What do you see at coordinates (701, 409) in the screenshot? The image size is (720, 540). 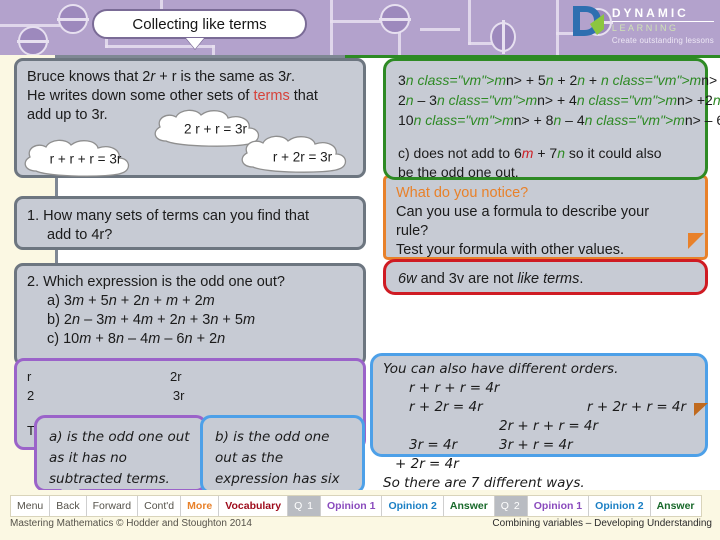 I see `blue-panel-tail` at bounding box center [701, 409].